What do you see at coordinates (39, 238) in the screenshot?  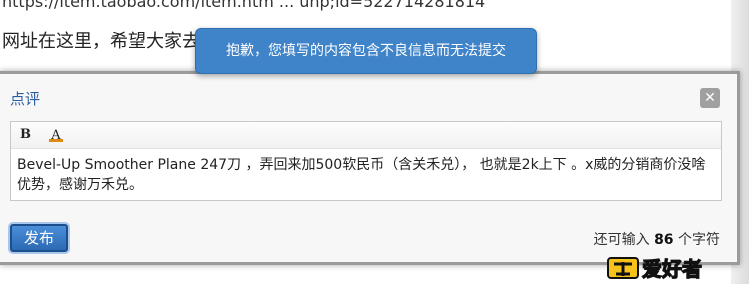 I see `publish-button: 发布` at bounding box center [39, 238].